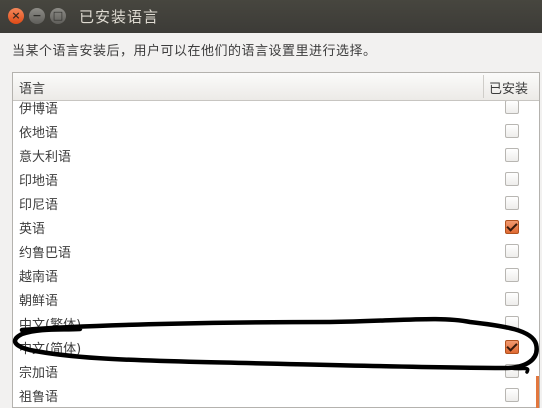 The height and width of the screenshot is (408, 542). I want to click on language-label: 越南语, so click(39, 277).